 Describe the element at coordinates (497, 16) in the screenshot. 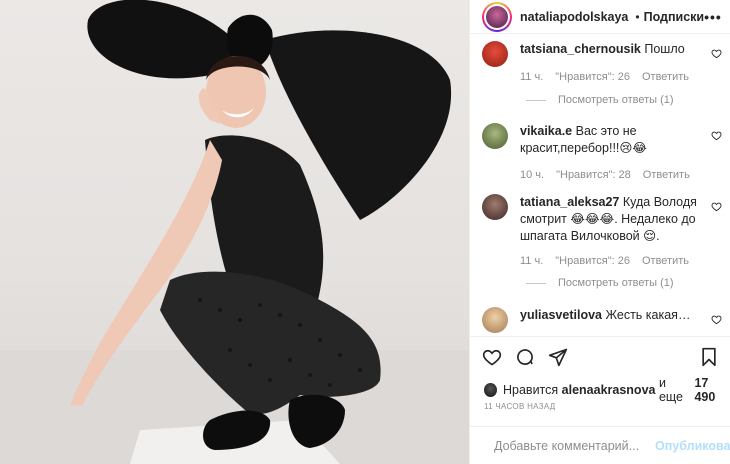

I see `author-avatar` at that location.